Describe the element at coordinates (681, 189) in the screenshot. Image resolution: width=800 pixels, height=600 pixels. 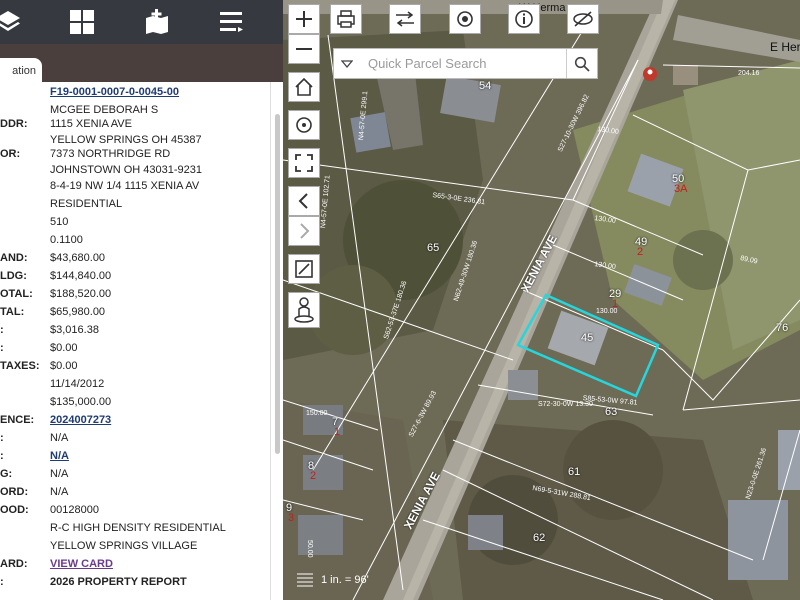
I see `parcel-number: 3A` at that location.